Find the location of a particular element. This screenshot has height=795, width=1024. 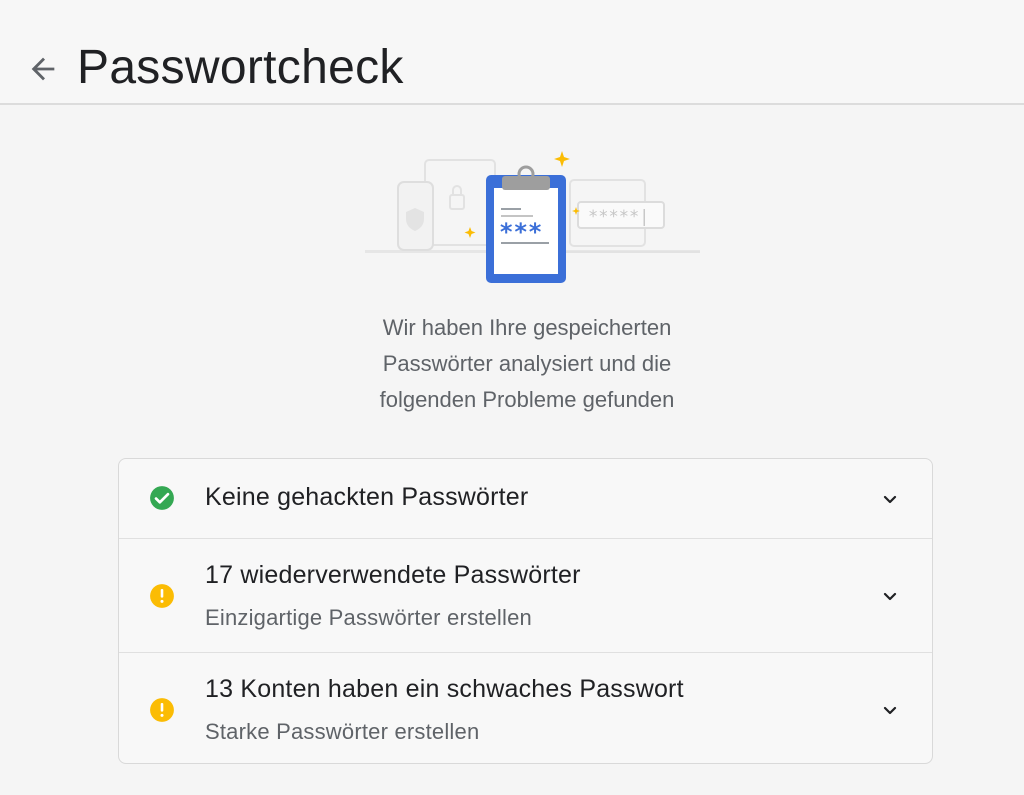

check-subtitle: Einzigartige Passwörter erstellen is located at coordinates (368, 617).